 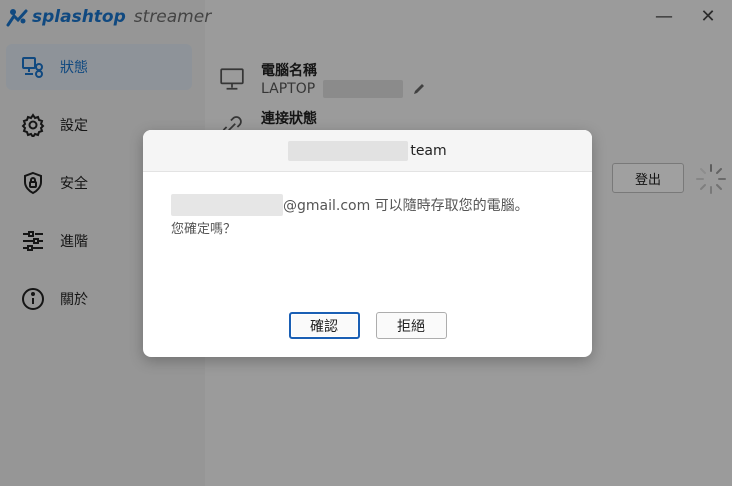 I want to click on redacted-text, so click(x=348, y=150).